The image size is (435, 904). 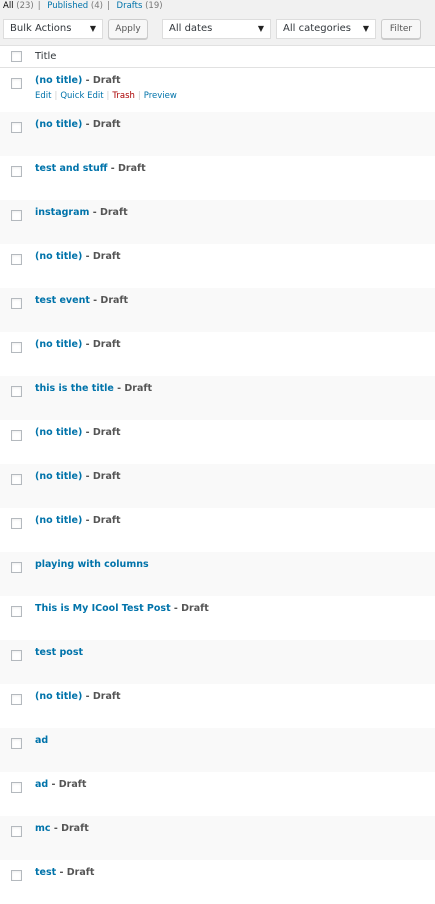 I want to click on bulk-actions-select: Bulk Actions ▼, so click(x=53, y=29).